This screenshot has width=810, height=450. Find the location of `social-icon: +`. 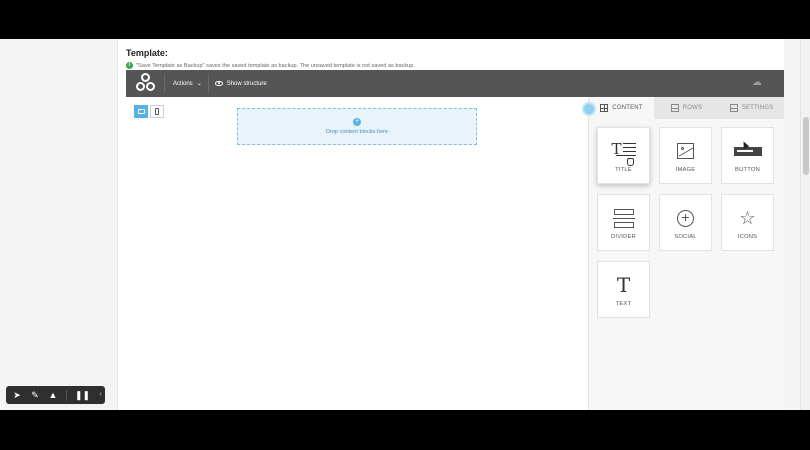

social-icon: + is located at coordinates (685, 218).